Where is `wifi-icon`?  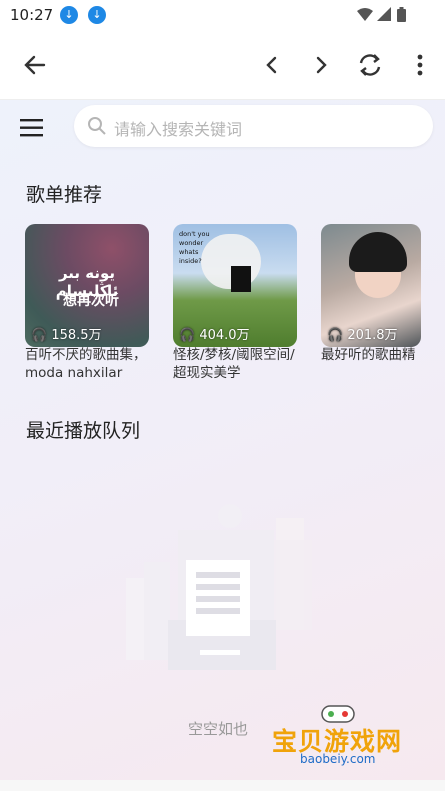
wifi-icon is located at coordinates (365, 14).